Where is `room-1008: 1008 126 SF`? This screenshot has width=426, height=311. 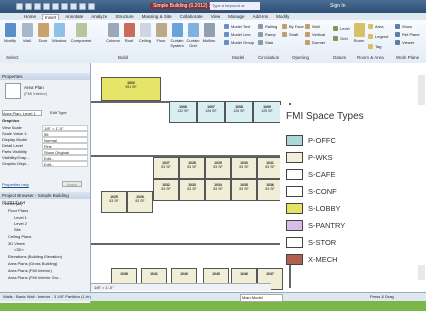
room-1008: 1008 126 SF is located at coordinates (239, 112).